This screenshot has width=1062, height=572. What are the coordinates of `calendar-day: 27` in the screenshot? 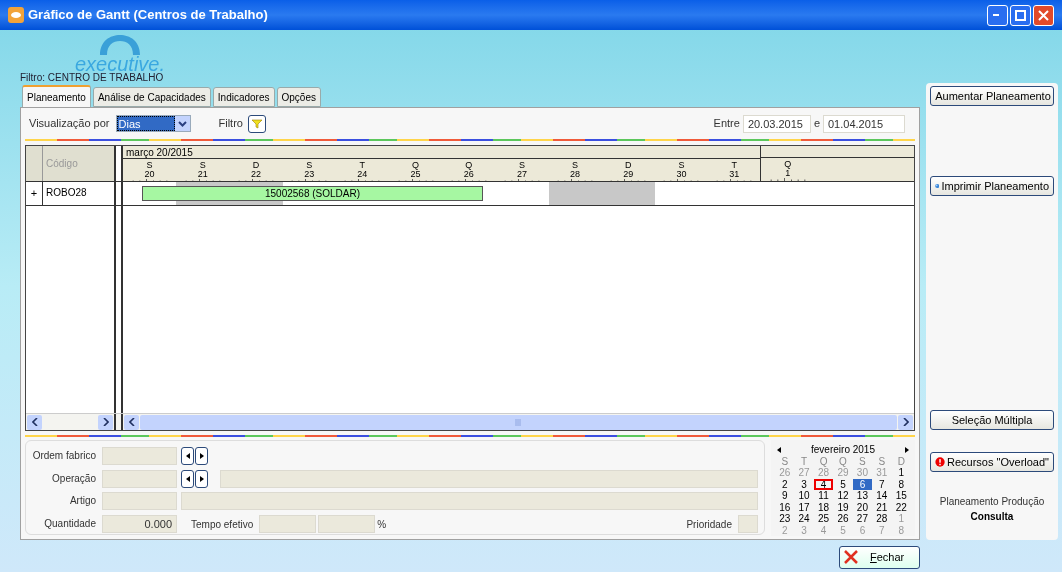 It's located at (862, 519).